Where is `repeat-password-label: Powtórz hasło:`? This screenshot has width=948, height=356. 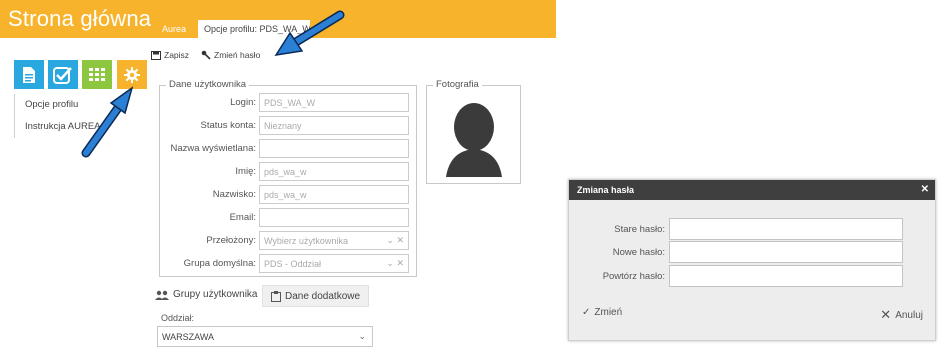 repeat-password-label: Powtórz hasło: is located at coordinates (633, 276).